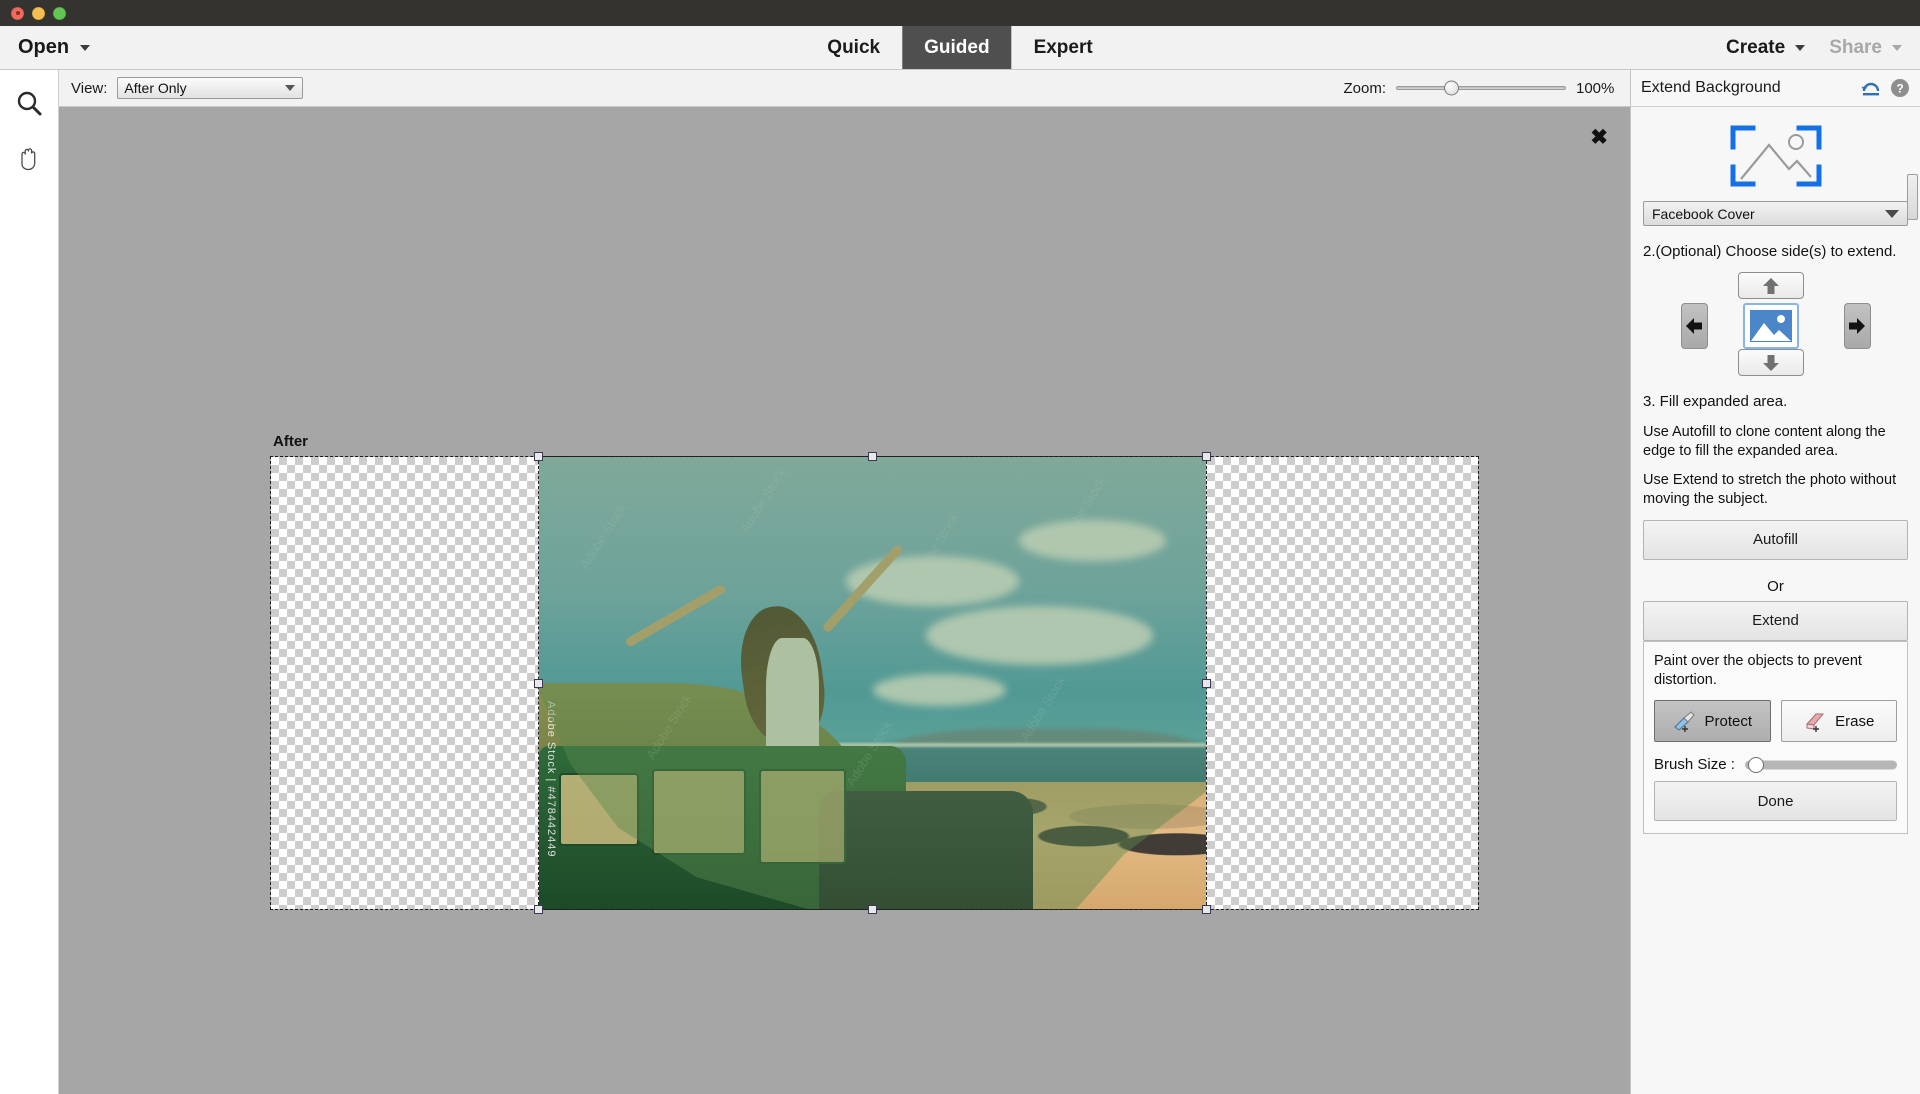 This screenshot has height=1094, width=1920. Describe the element at coordinates (1715, 402) in the screenshot. I see `step3-instruction: 3. Fill expanded area.` at that location.